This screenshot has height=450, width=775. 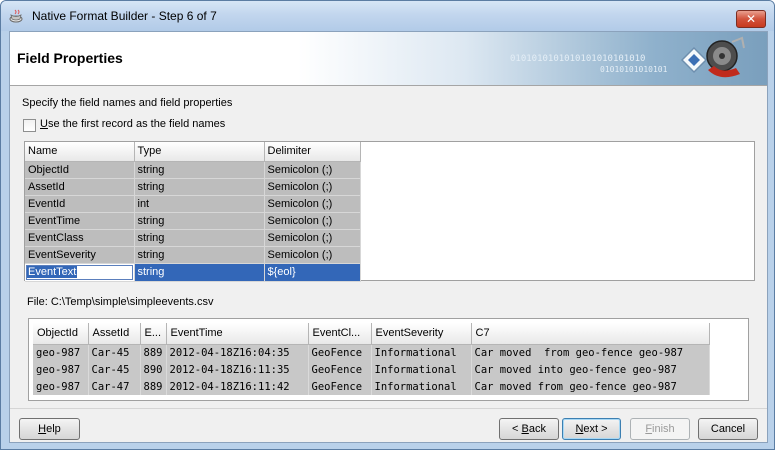 I want to click on preview-cell: 2012-04-18Z16:11:35, so click(x=237, y=369).